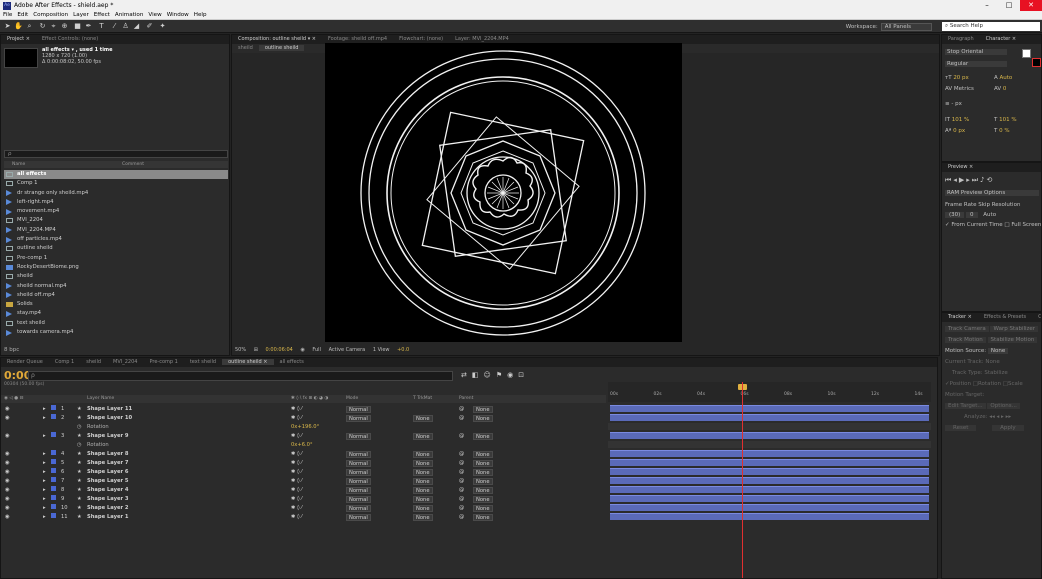 The width and height of the screenshot is (1042, 579). I want to click on project-item: Solids, so click(116, 304).